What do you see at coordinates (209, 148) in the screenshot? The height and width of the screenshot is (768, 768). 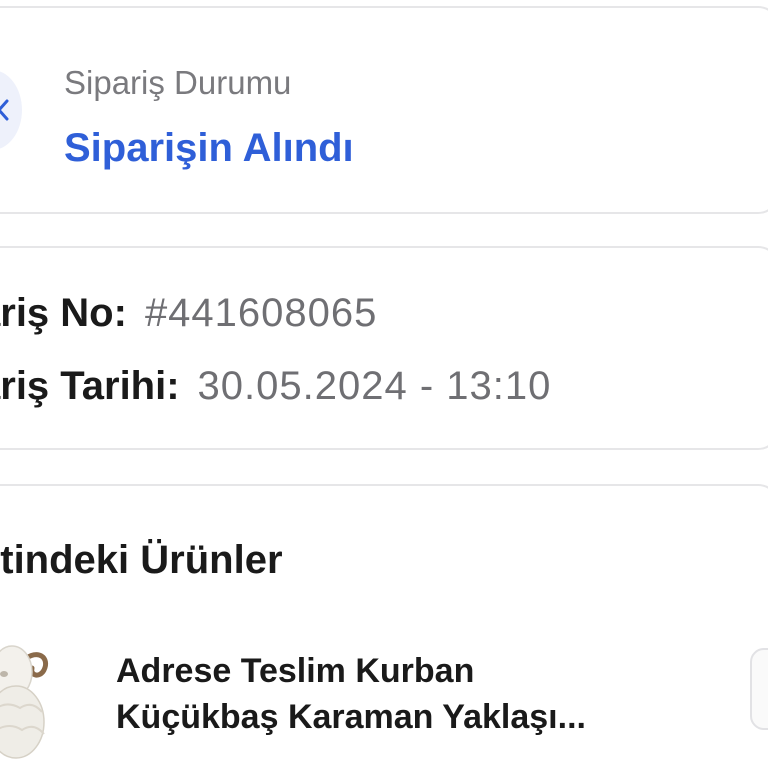 I see `order-status-value: Siparişin Alındı` at bounding box center [209, 148].